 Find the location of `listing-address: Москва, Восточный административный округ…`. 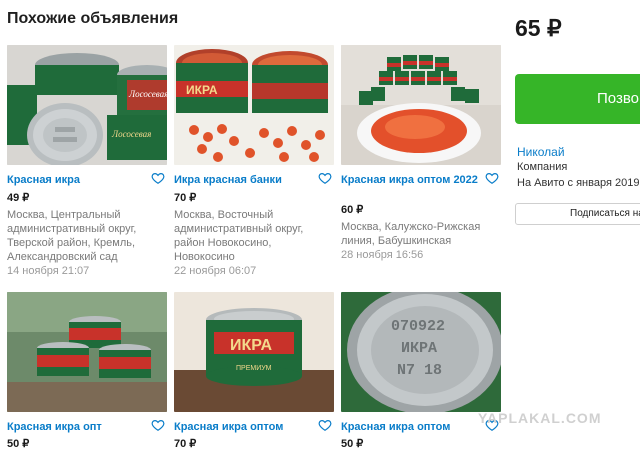

listing-address: Москва, Восточный административный округ… is located at coordinates (239, 236).